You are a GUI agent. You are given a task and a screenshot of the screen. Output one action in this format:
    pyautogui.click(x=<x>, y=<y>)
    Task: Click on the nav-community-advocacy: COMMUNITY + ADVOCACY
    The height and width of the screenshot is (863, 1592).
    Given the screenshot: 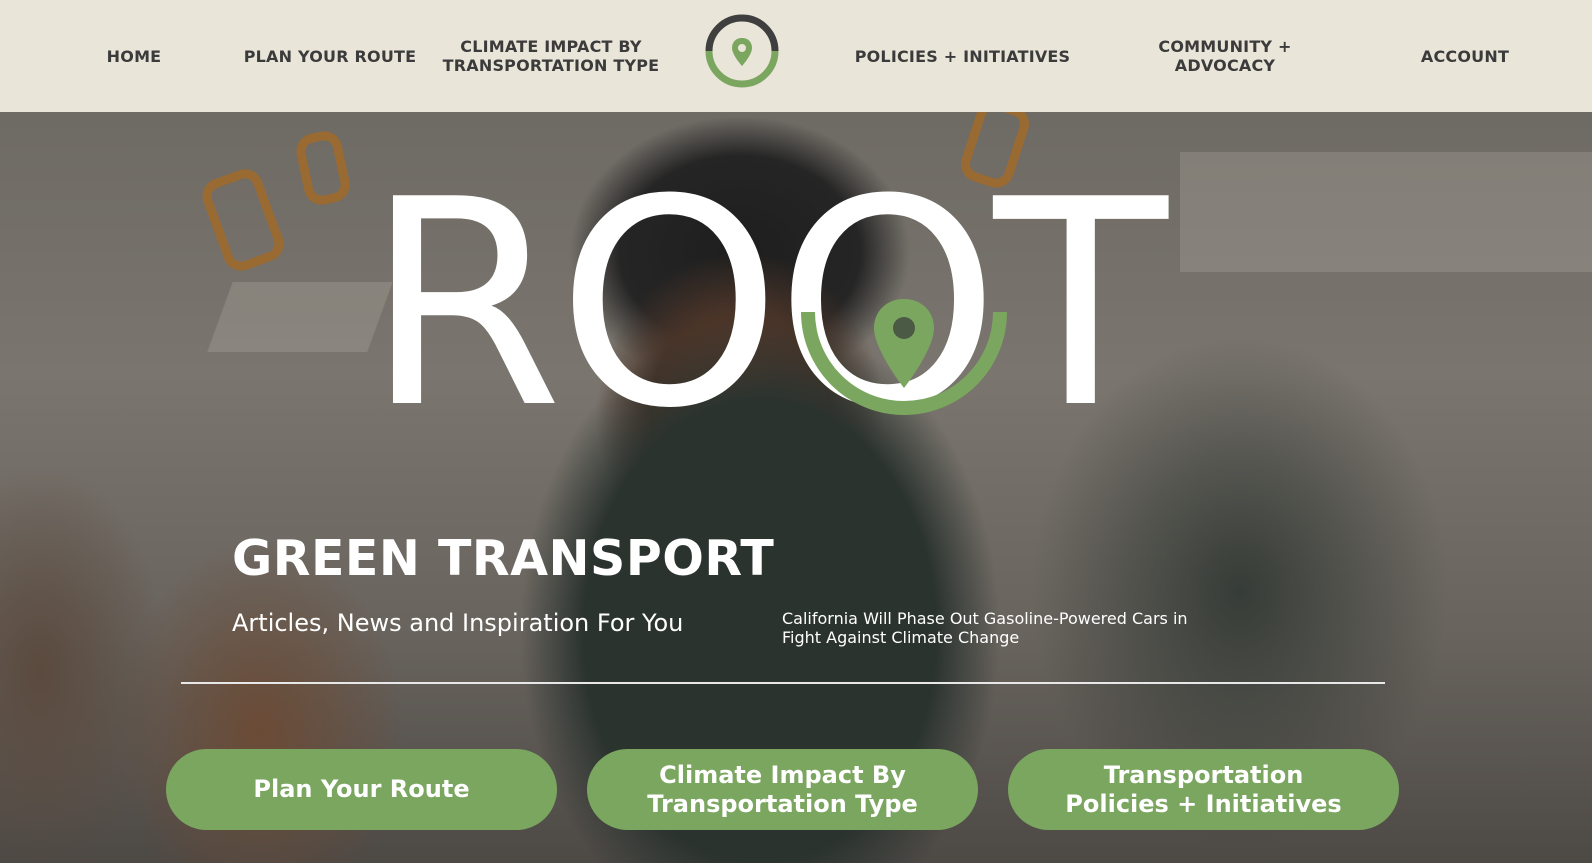 What is the action you would take?
    pyautogui.click(x=1225, y=56)
    